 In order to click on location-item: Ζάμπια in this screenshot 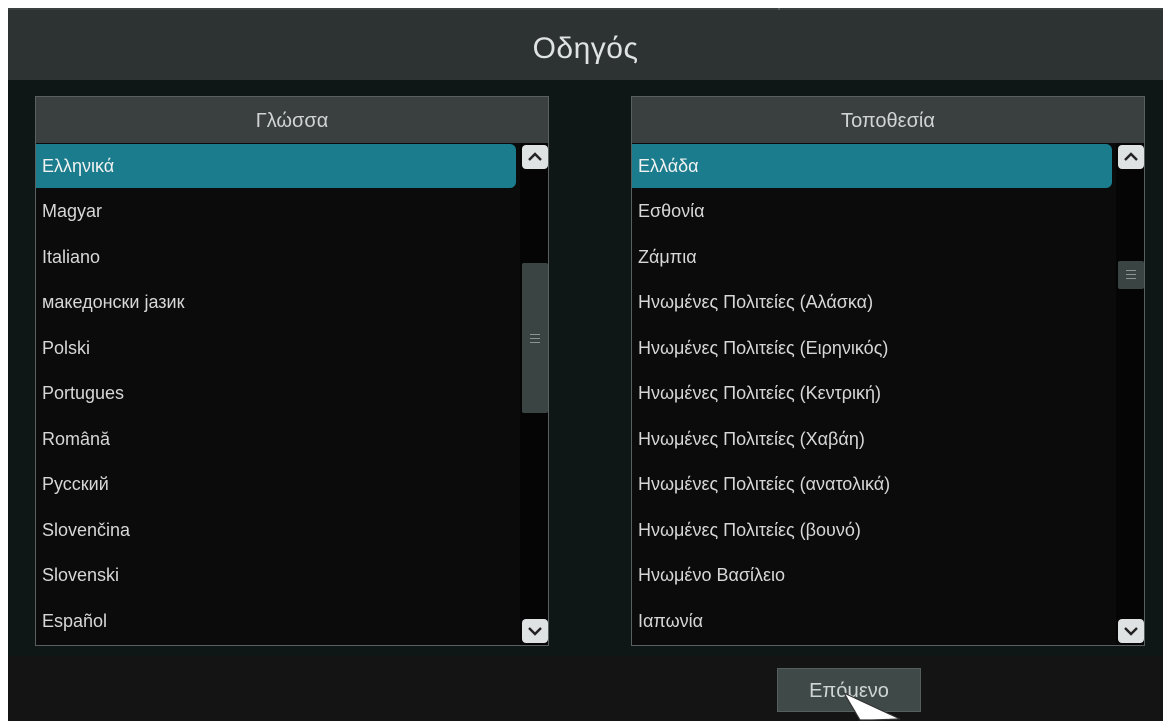, I will do `click(872, 257)`.